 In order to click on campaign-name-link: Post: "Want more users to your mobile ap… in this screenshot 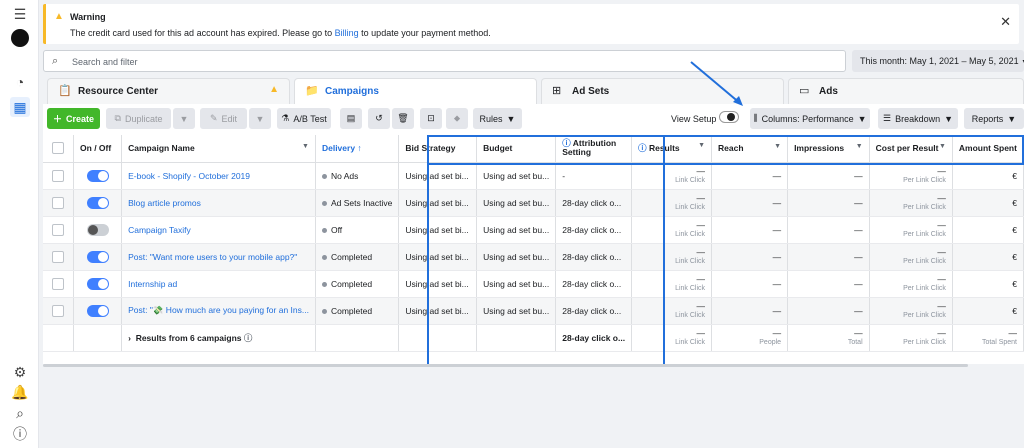, I will do `click(212, 257)`.